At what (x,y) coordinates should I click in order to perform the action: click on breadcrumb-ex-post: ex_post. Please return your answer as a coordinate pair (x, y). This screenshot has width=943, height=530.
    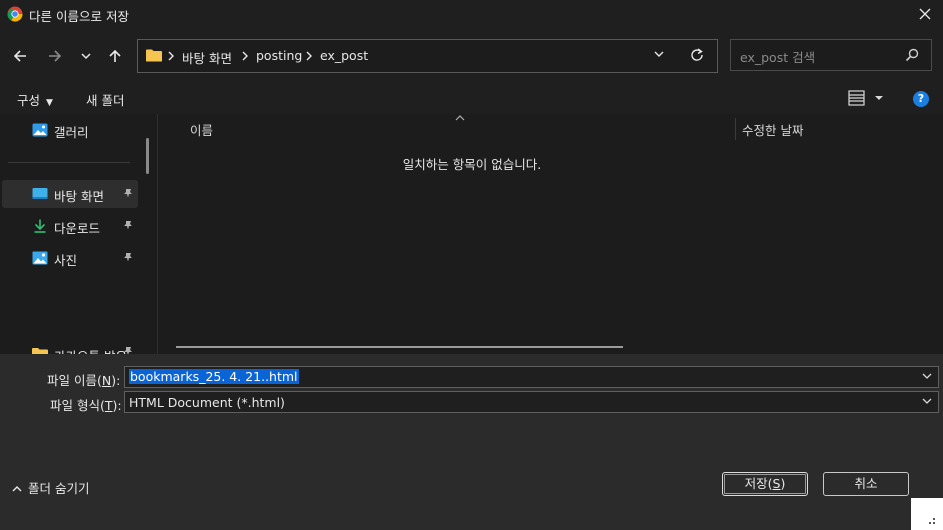
    Looking at the image, I should click on (344, 55).